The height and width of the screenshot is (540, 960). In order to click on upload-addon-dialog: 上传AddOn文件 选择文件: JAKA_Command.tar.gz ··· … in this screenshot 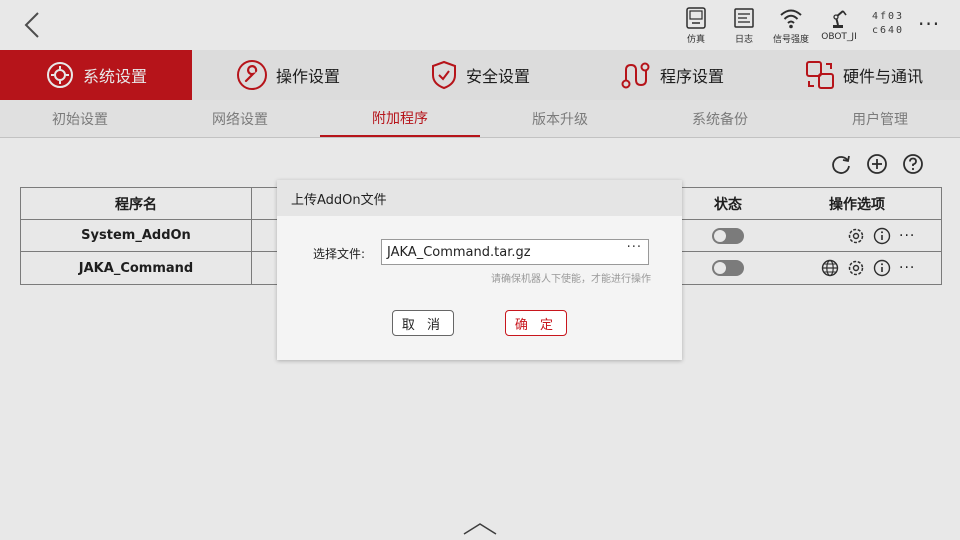, I will do `click(479, 270)`.